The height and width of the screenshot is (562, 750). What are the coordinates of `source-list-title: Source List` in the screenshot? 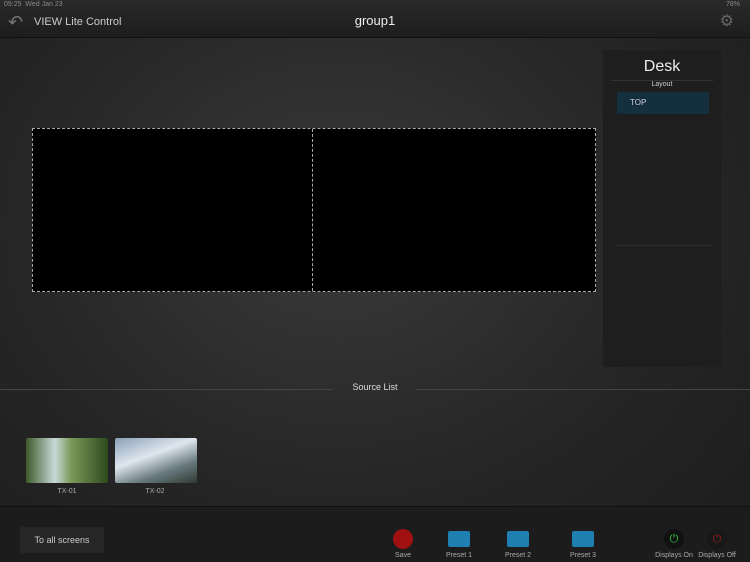 It's located at (375, 387).